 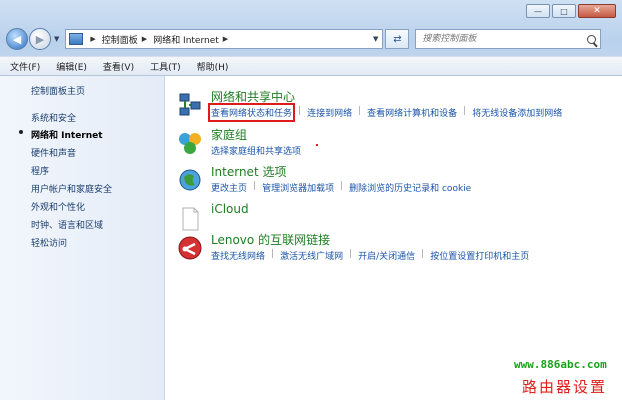 What do you see at coordinates (40, 170) in the screenshot?
I see `sidebar-item-programs: 程序` at bounding box center [40, 170].